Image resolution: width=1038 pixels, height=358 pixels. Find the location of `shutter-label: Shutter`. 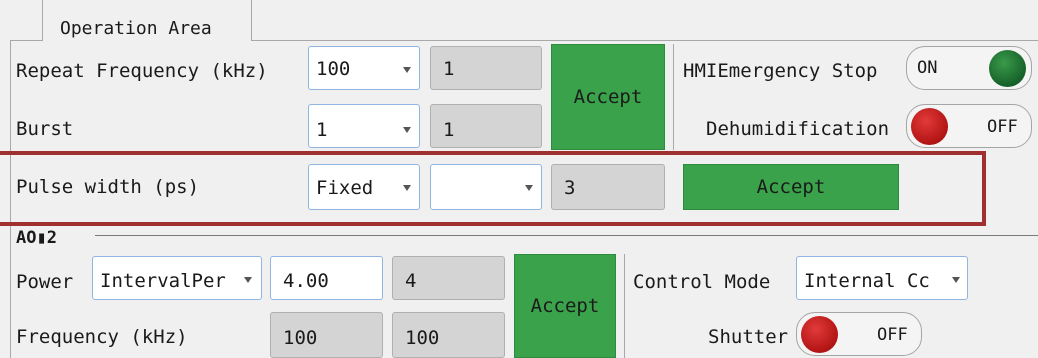

shutter-label: Shutter is located at coordinates (748, 337).